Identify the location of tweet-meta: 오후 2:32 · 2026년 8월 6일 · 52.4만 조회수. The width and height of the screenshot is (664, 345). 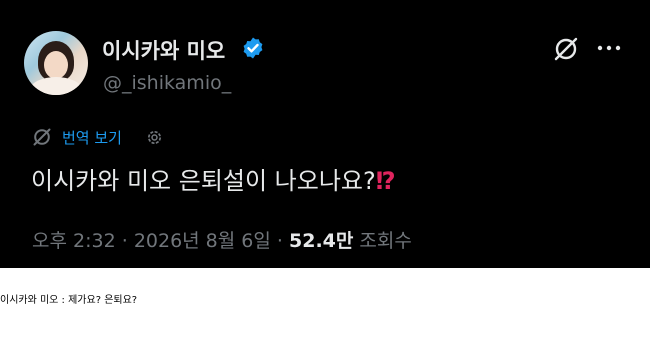
(222, 239).